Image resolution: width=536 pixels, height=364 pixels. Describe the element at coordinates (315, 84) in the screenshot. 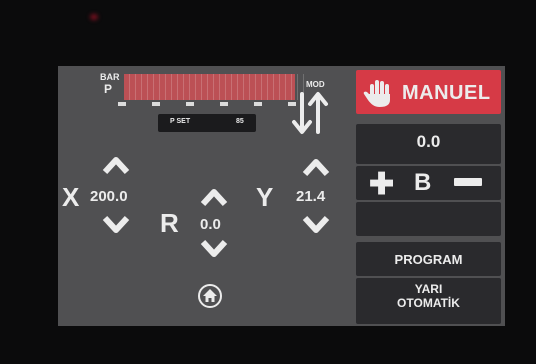

I see `mod-label: MOD` at that location.